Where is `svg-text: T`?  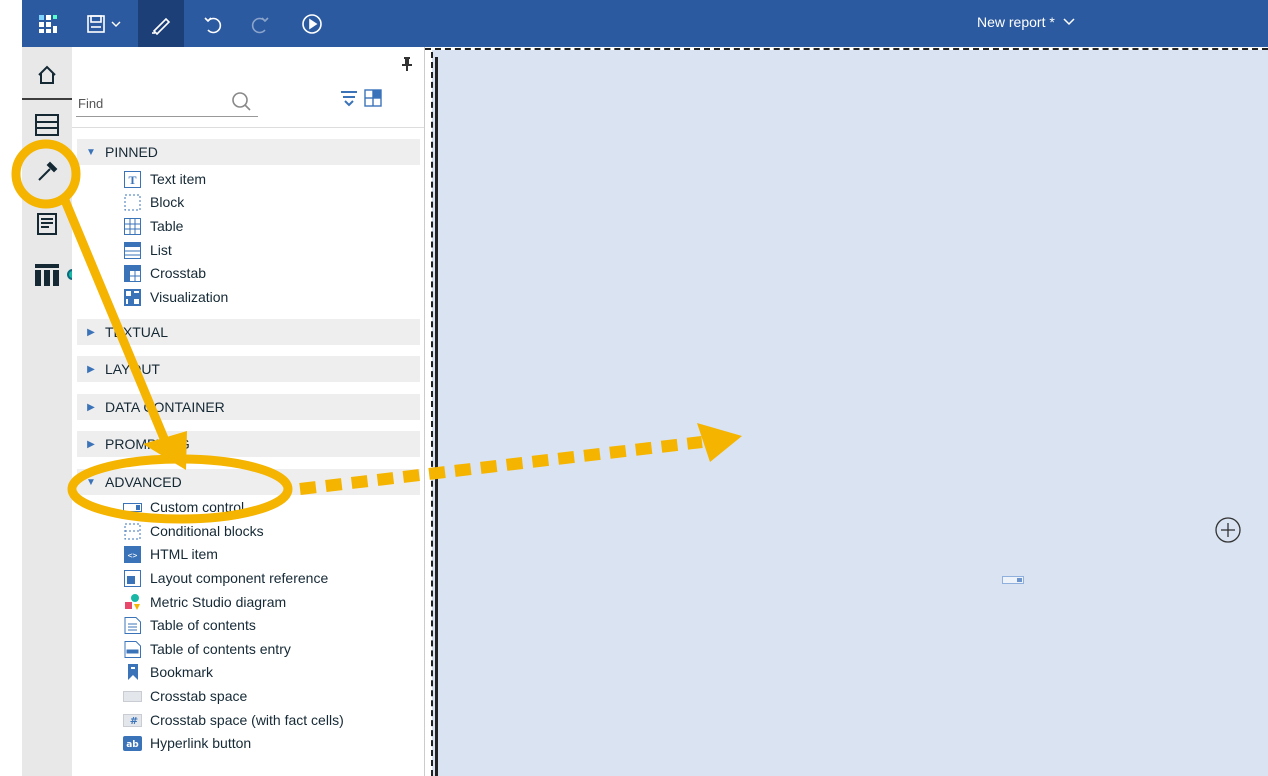
svg-text: T is located at coordinates (132, 180).